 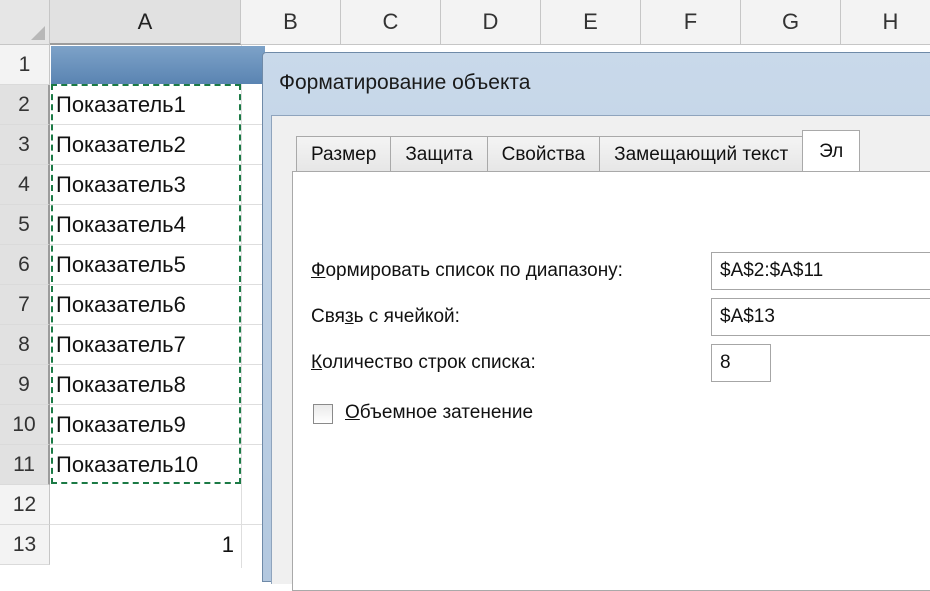 I want to click on tab-properties: Свойства, so click(x=543, y=154).